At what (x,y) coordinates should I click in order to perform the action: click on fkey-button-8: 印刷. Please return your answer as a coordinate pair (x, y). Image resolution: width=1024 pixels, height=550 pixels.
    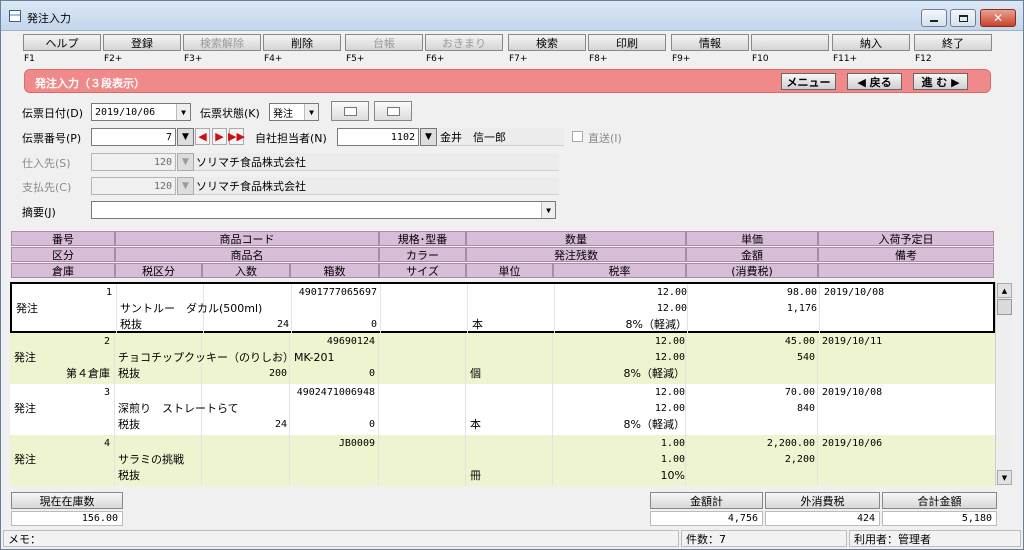
    Looking at the image, I should click on (627, 42).